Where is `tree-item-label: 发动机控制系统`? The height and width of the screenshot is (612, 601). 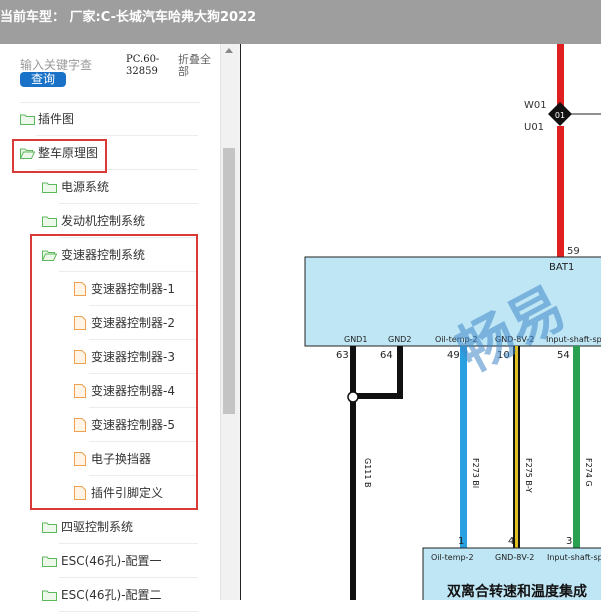 tree-item-label: 发动机控制系统 is located at coordinates (103, 221).